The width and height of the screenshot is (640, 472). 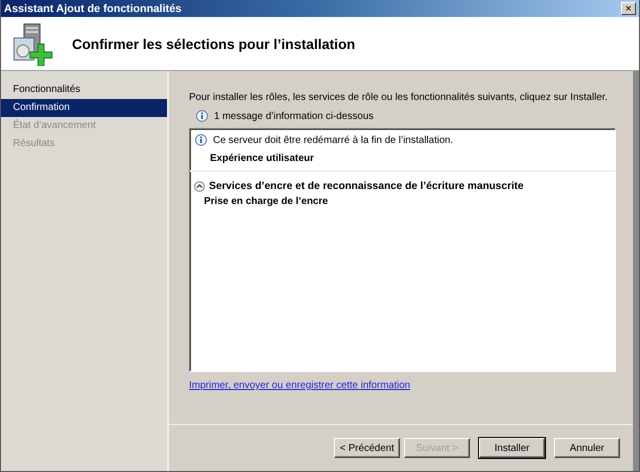 I want to click on step-item: Fonctionnalités, so click(x=84, y=90).